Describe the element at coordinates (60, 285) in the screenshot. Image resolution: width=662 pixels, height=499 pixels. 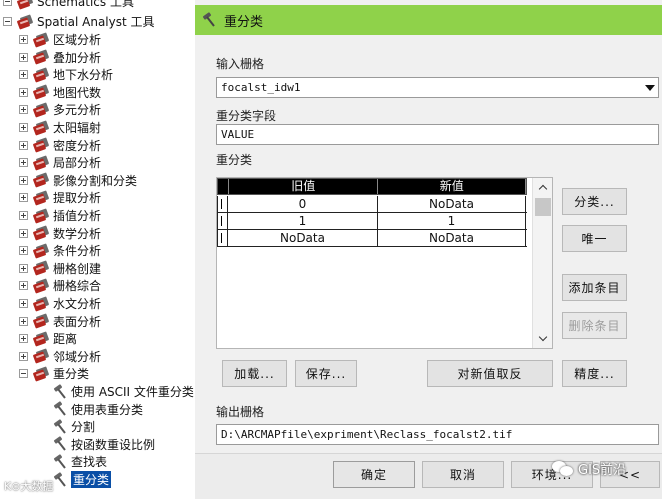
I see `tree-item-toolset: 栅格综合` at that location.